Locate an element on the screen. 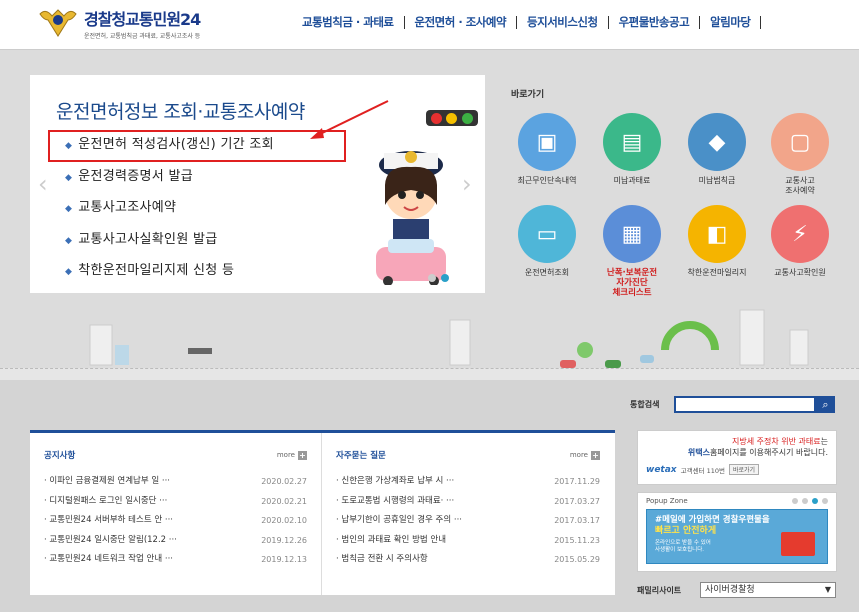  banner-link-career-cert: ◆ 운전경력증명서 발급 is located at coordinates (169, 183).